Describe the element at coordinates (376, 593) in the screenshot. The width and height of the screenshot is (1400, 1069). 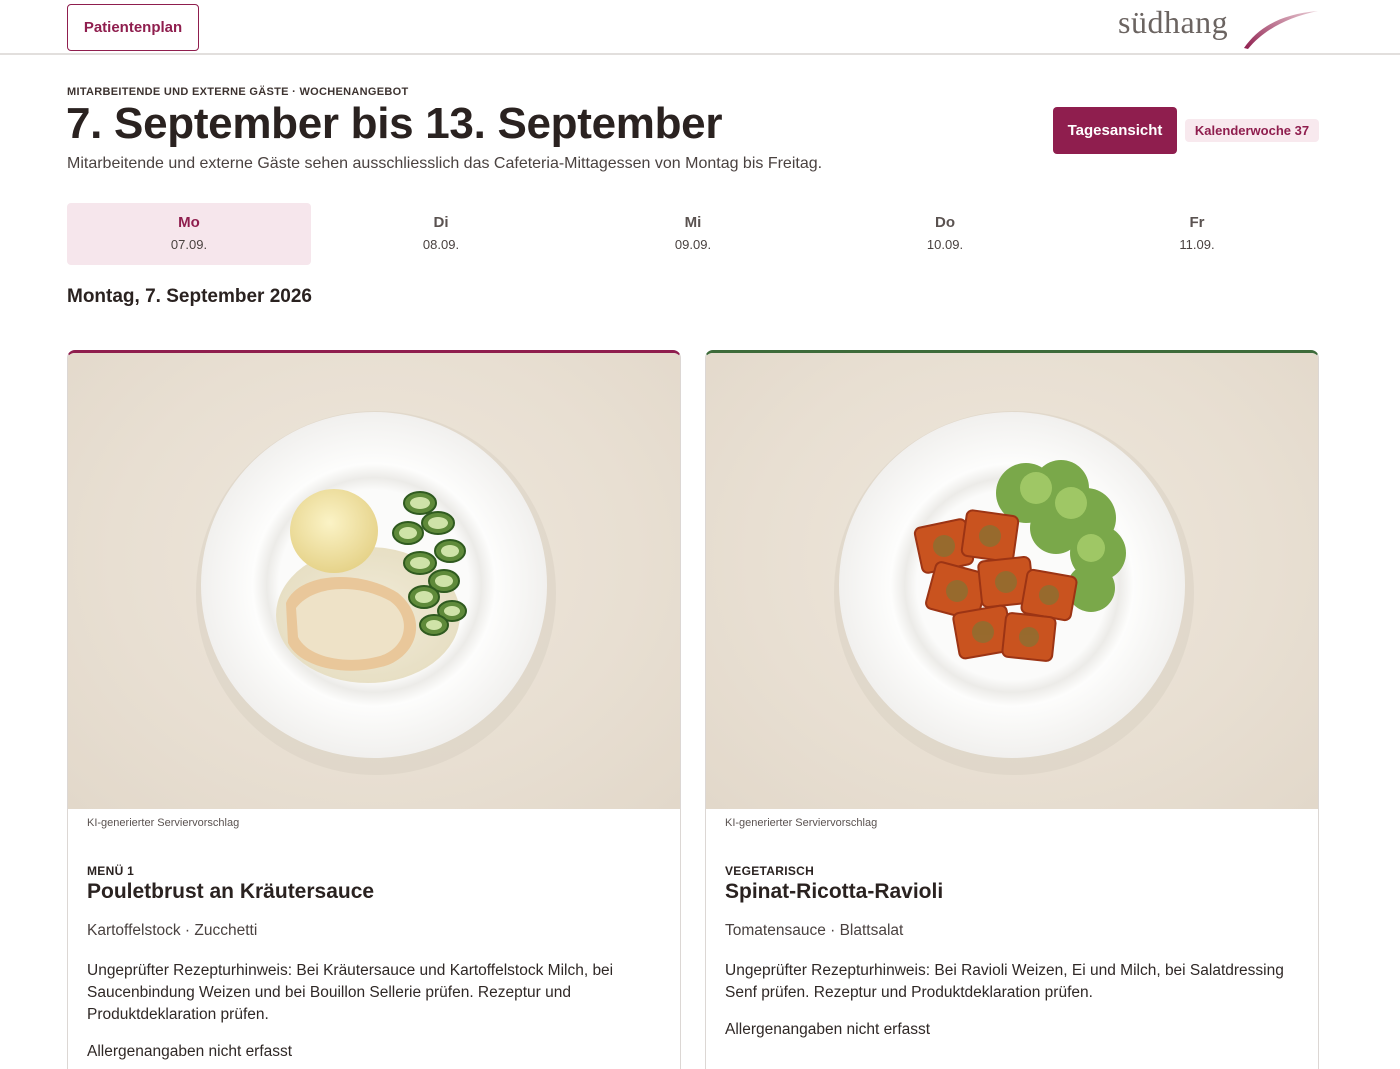
I see `chicken-plate-illustration` at that location.